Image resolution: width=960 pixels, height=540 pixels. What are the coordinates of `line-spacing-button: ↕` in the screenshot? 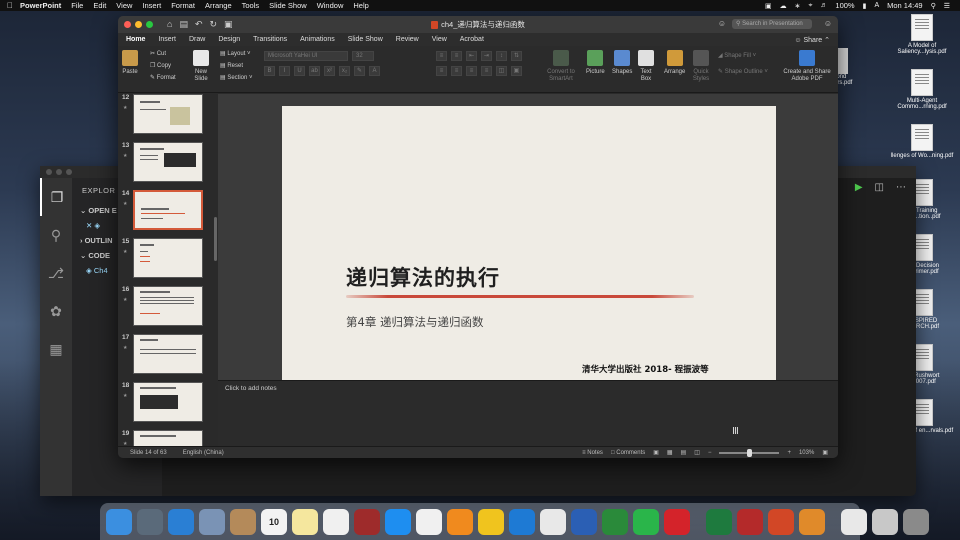 It's located at (501, 56).